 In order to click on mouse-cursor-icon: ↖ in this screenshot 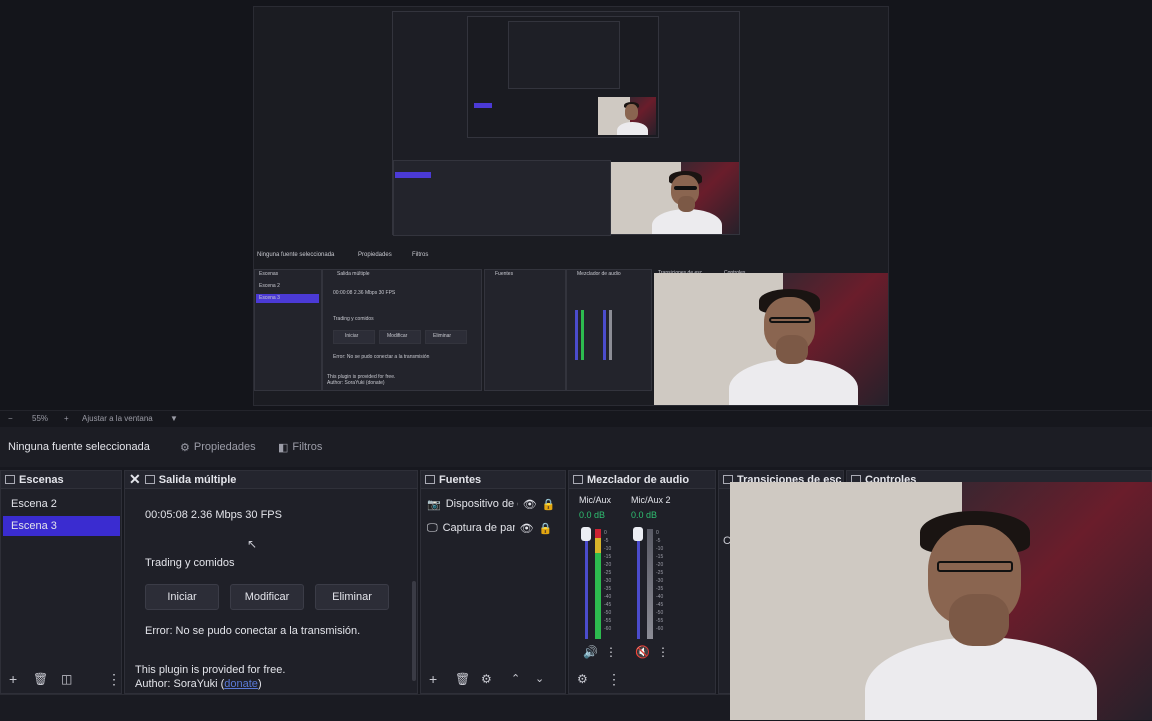, I will do `click(252, 544)`.